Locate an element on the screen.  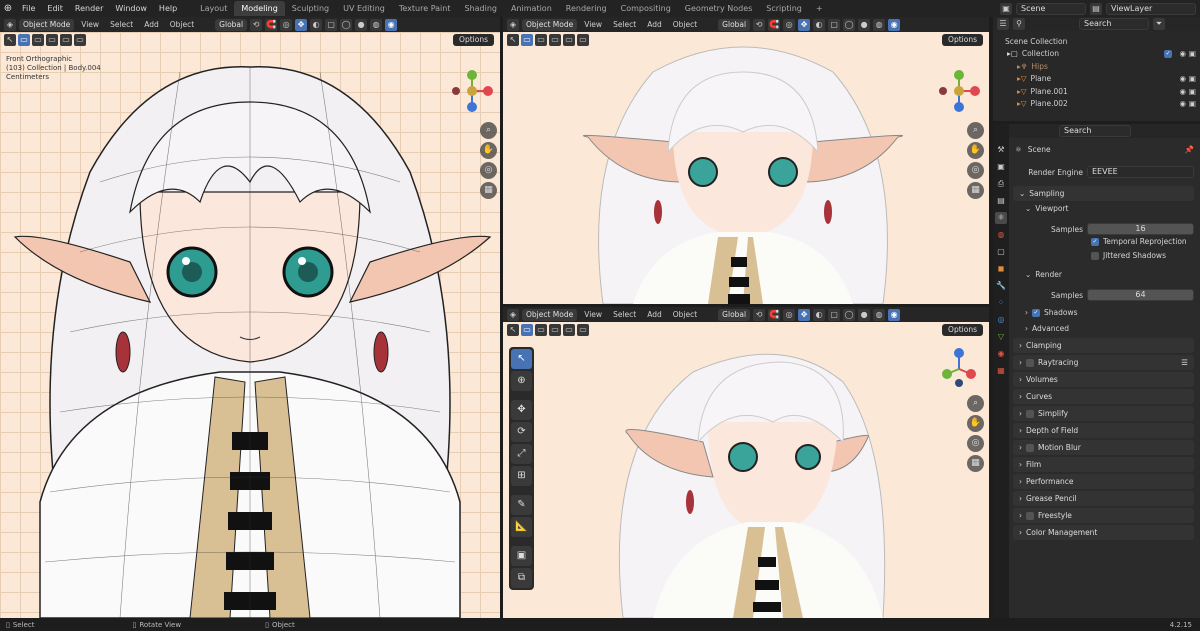
menu-add: Add is located at coordinates (654, 314).